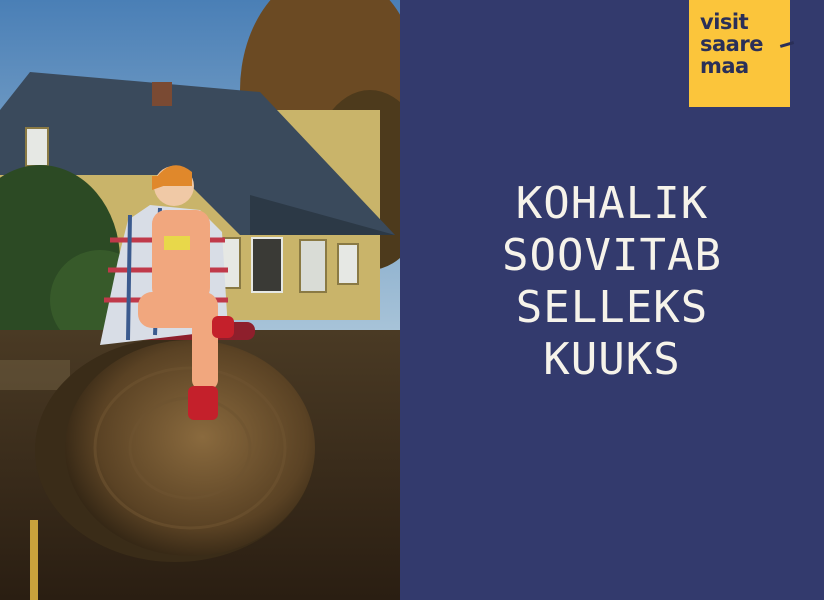 The image size is (824, 600). Describe the element at coordinates (731, 44) in the screenshot. I see `logo-line-2-text: saare` at that location.